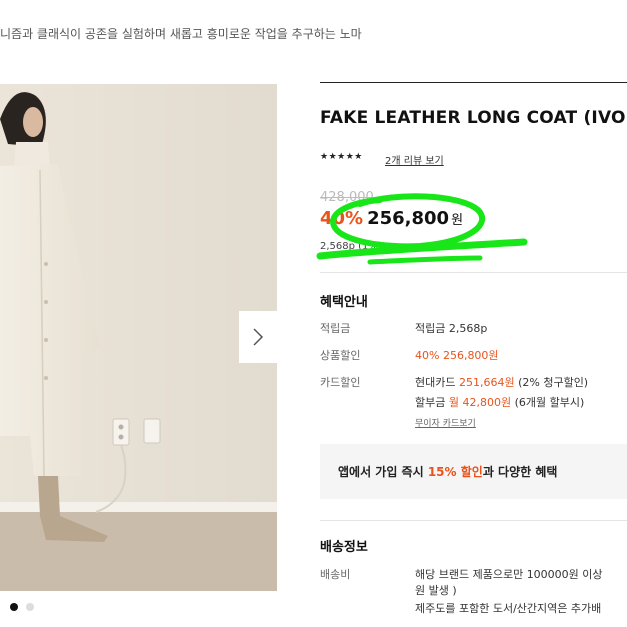  I want to click on product-title: FAKE LEATHER LONG COAT (IVORY, so click(473, 118).